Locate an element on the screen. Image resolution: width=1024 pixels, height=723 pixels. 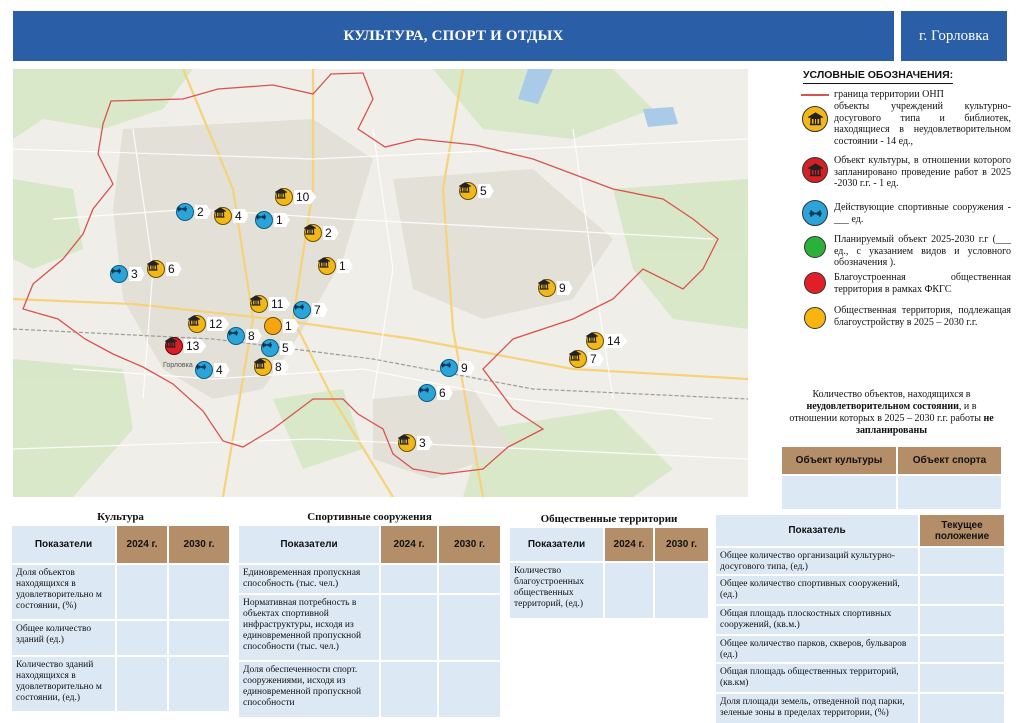
culture-marker: 1 is located at coordinates (335, 266).